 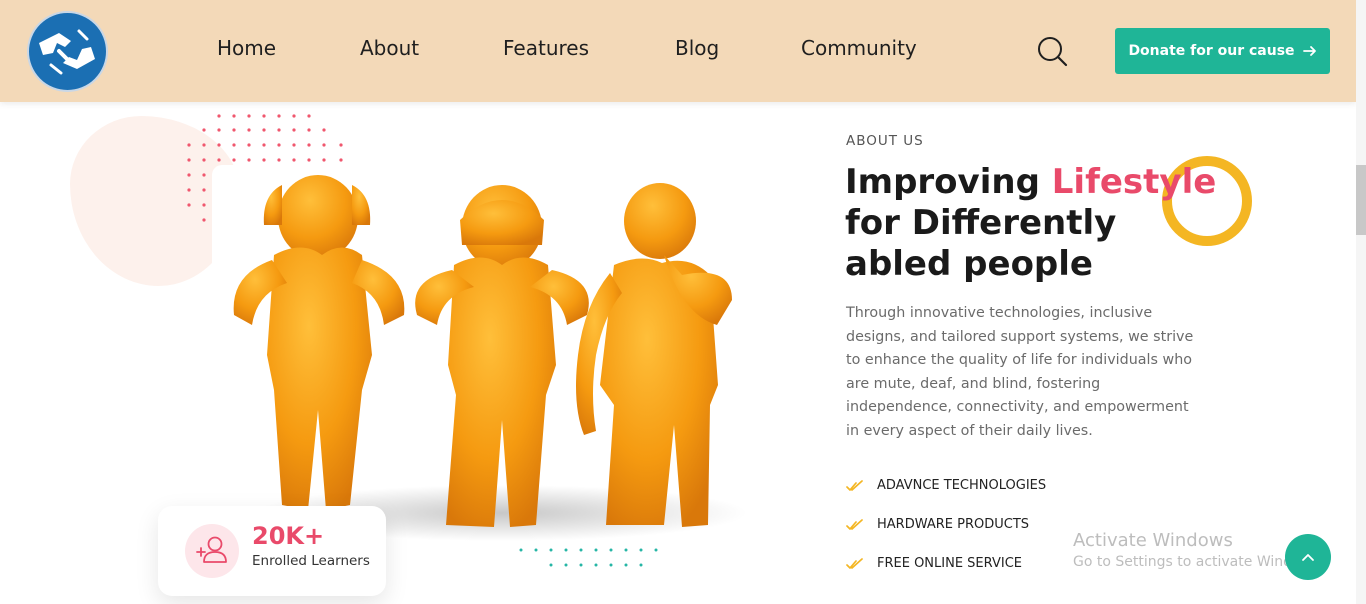 I want to click on donate-button: Donate for our cause, so click(x=1222, y=51).